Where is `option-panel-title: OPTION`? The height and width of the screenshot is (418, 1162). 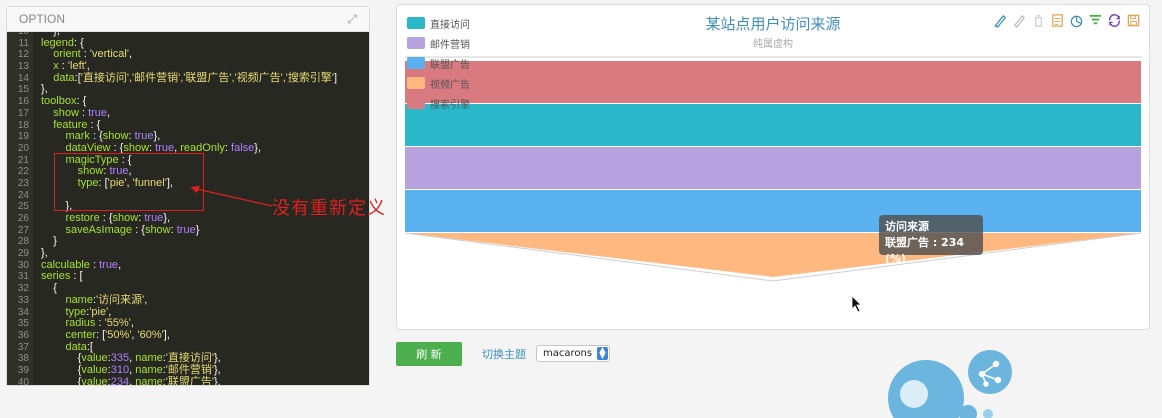 option-panel-title: OPTION is located at coordinates (42, 19).